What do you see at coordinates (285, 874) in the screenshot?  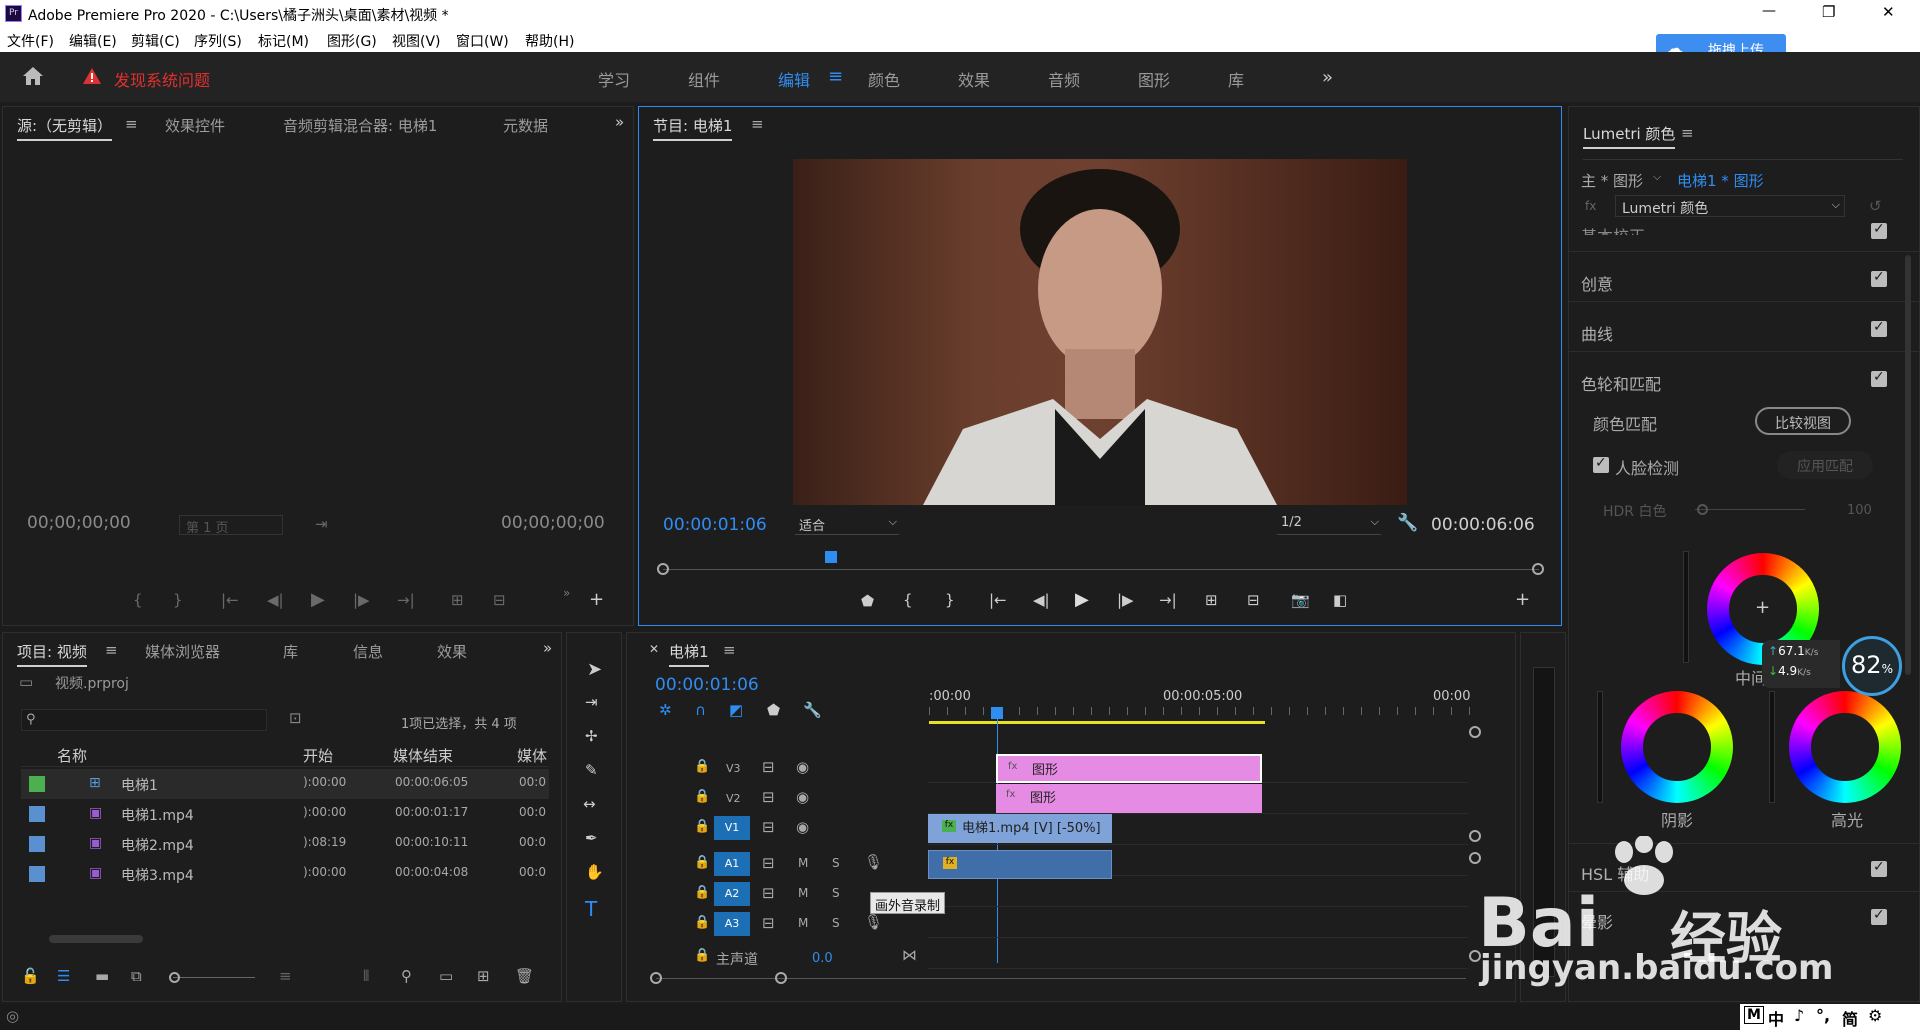 I see `project-row: ▣ 电梯3.mp4 ):00:00 00:00:04:08 00:0` at bounding box center [285, 874].